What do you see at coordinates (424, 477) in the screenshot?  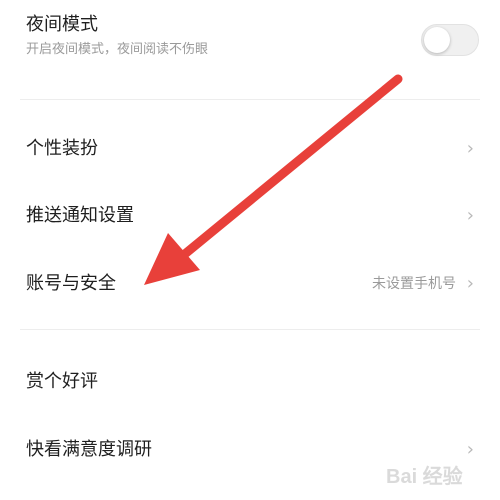 I see `watermark-text: Bai 经验` at bounding box center [424, 477].